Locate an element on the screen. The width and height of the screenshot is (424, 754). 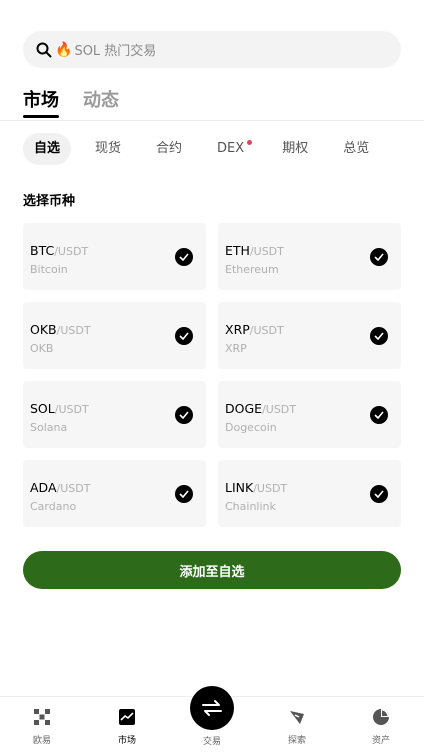
coin-symbol: ADA is located at coordinates (43, 487).